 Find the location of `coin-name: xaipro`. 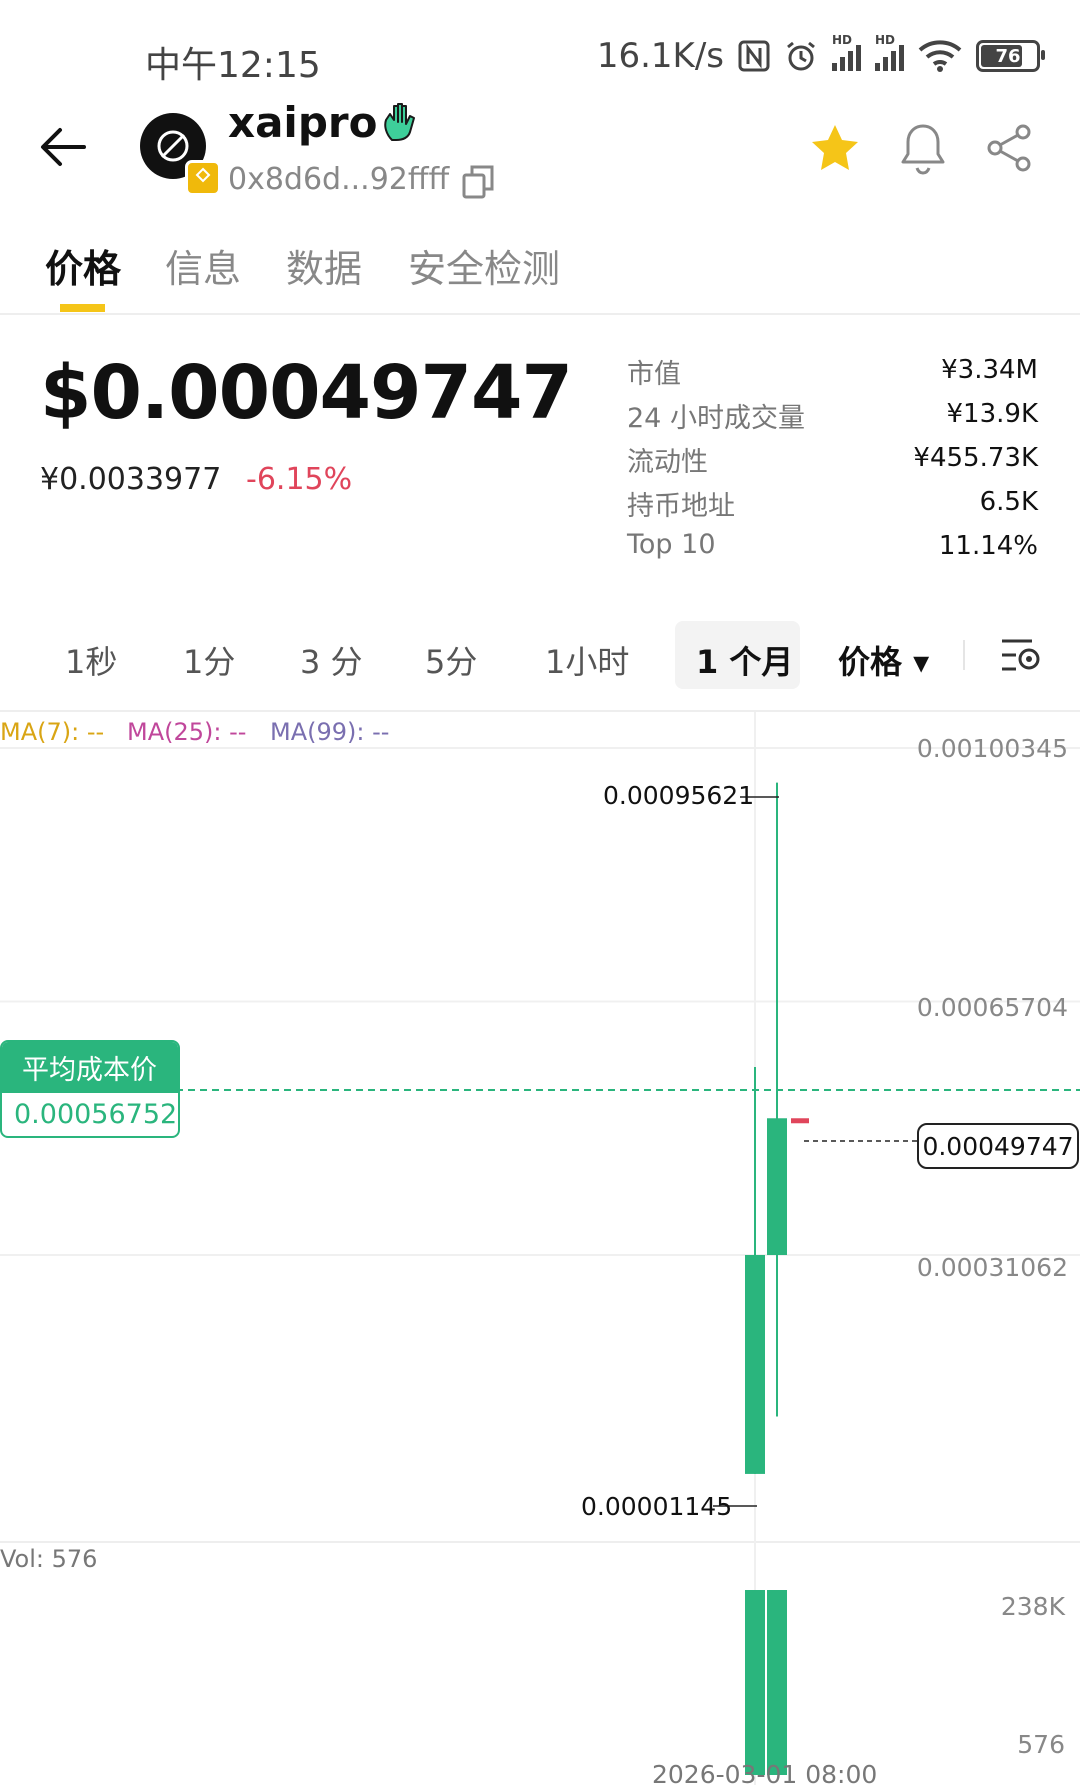

coin-name: xaipro is located at coordinates (303, 122).